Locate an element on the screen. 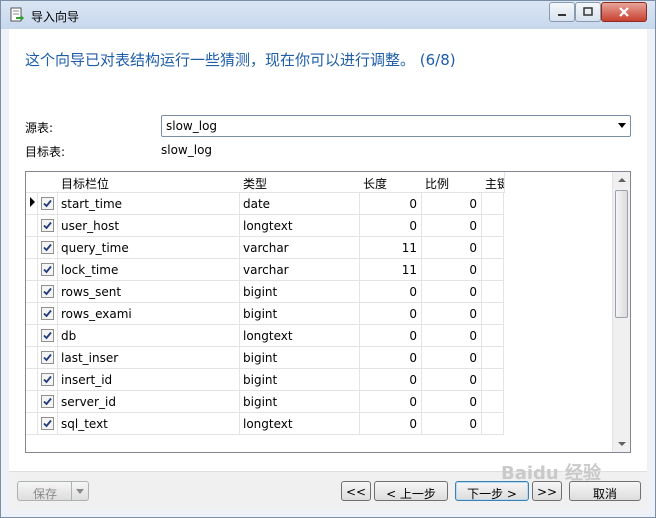 The width and height of the screenshot is (656, 518). table-row: query_time varchar 11 0 is located at coordinates (266, 248).